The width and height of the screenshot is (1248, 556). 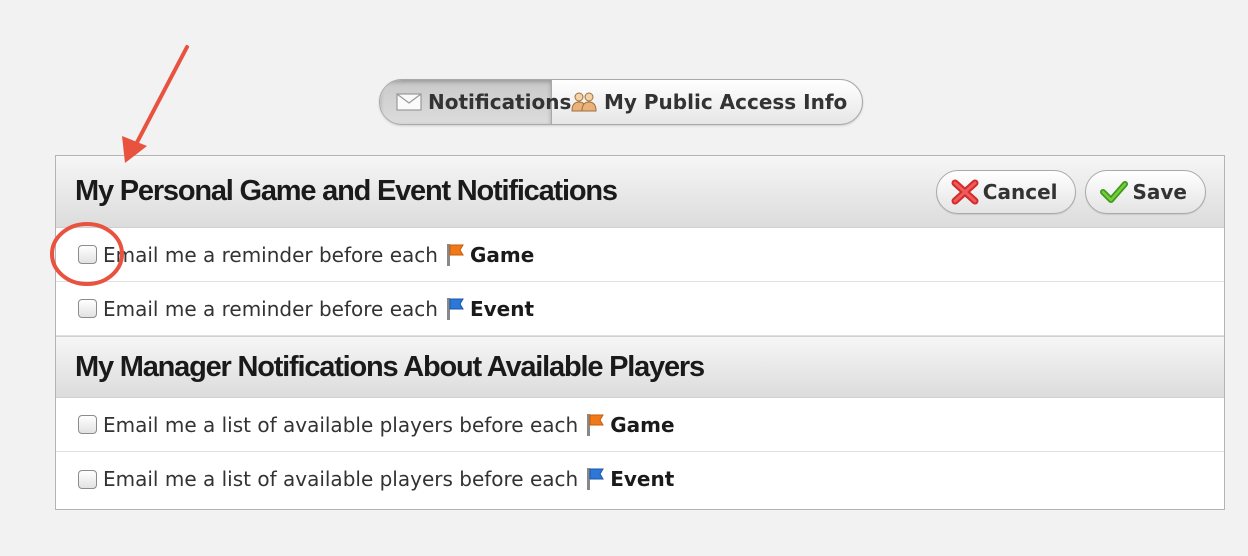 What do you see at coordinates (87, 479) in the screenshot?
I see `event-players-checkbox` at bounding box center [87, 479].